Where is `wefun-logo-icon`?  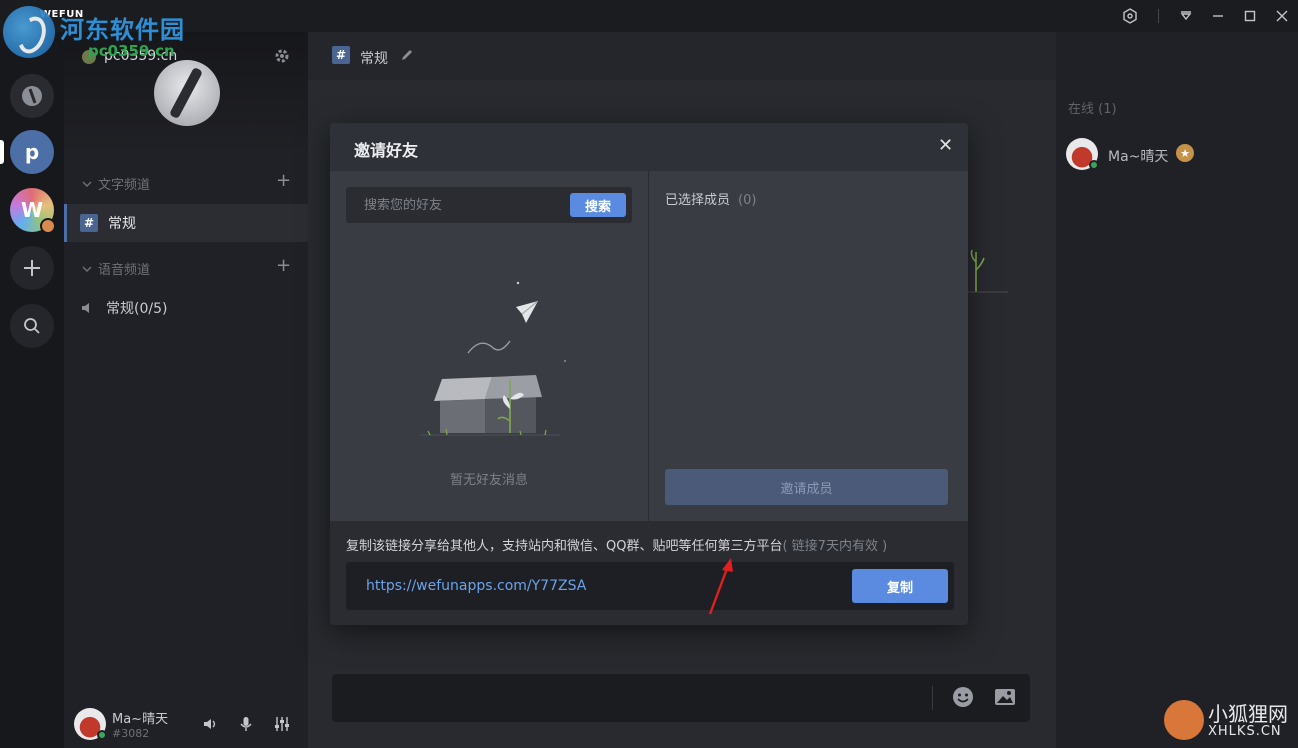
wefun-logo-icon is located at coordinates (32, 96).